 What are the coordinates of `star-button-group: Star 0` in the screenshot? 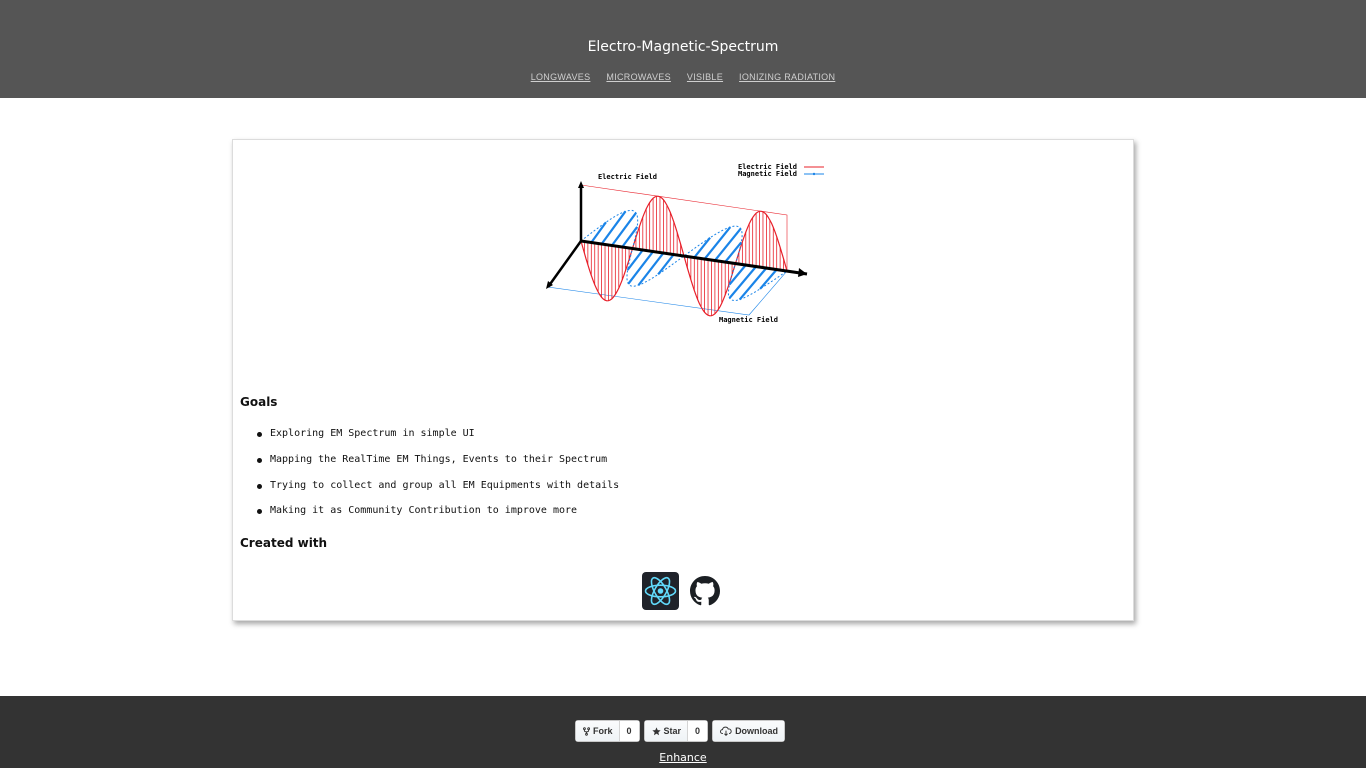 It's located at (676, 731).